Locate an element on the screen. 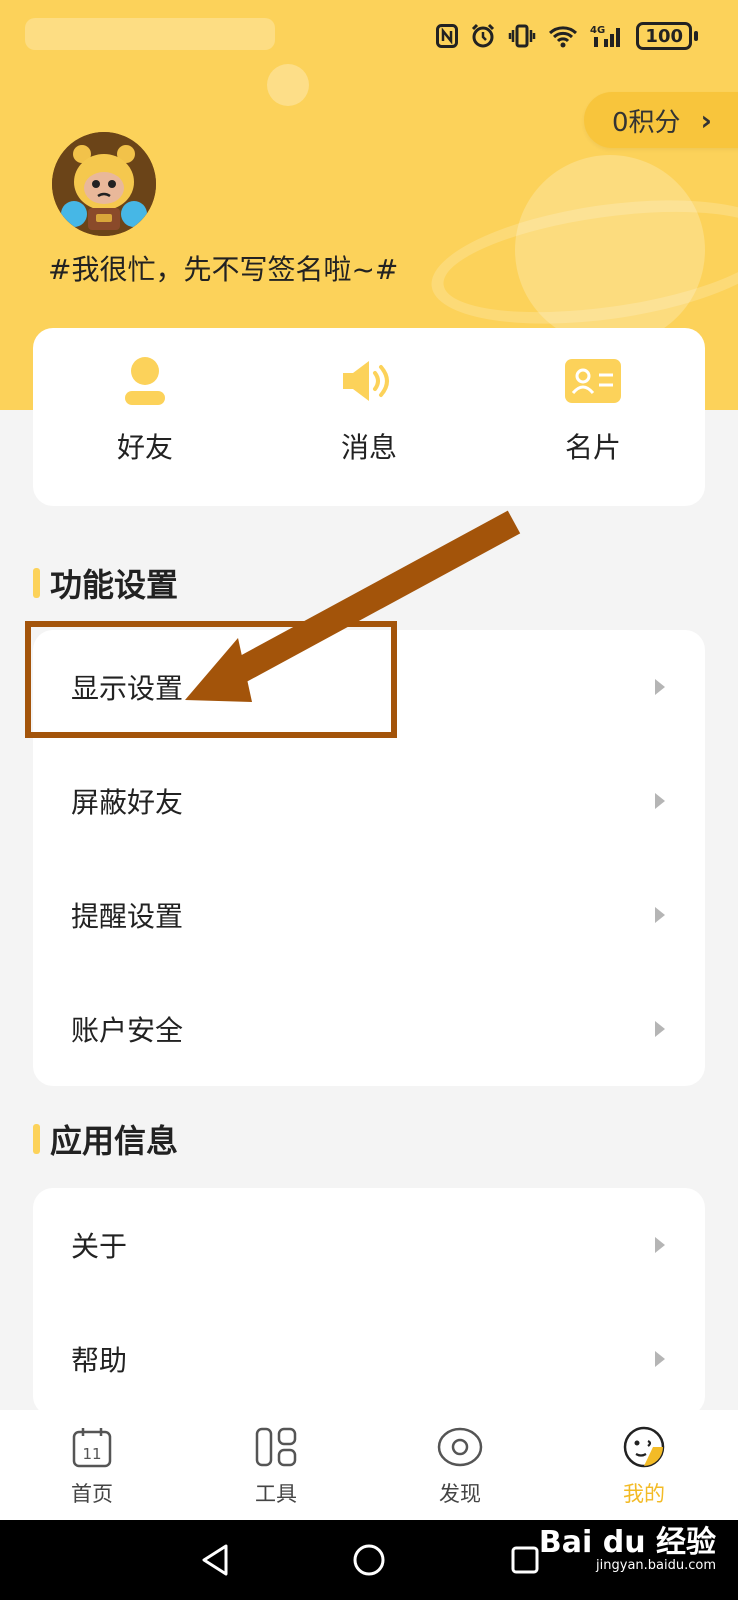  list-item-label: 帮助 is located at coordinates (99, 1360).